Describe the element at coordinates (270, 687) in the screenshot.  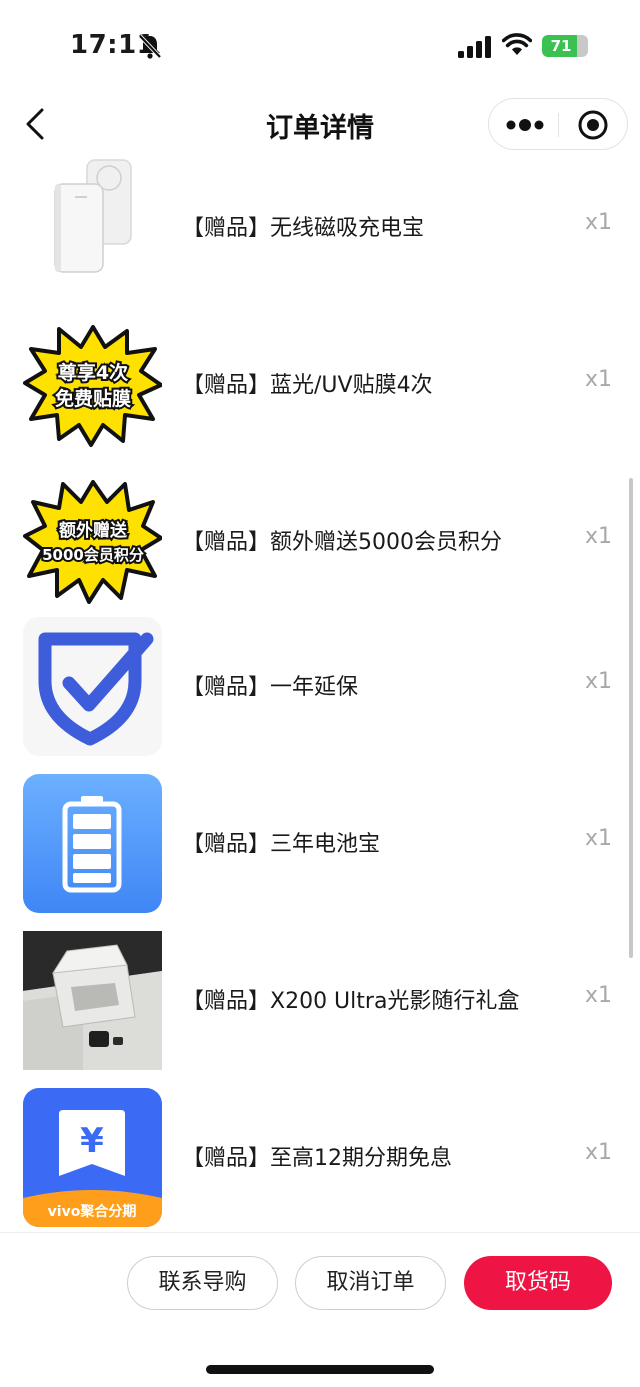
I see `gift-name: 【赠品】一年延保` at that location.